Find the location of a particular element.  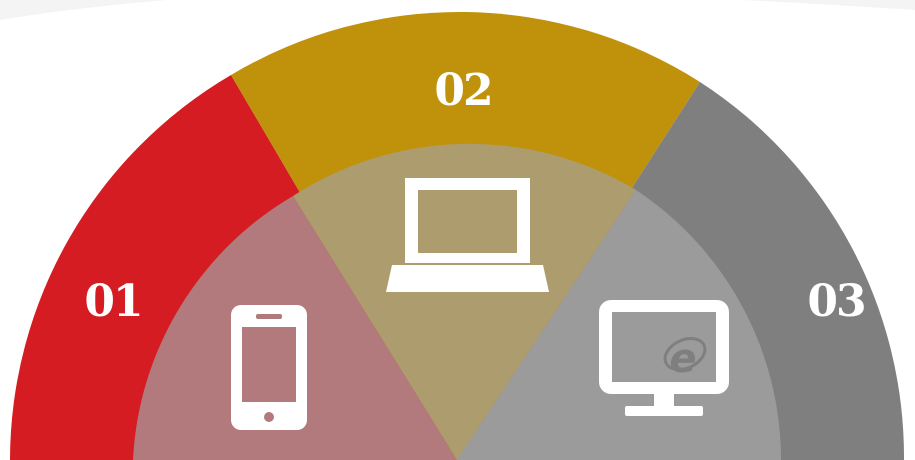

segment-01-number: 01 is located at coordinates (112, 301).